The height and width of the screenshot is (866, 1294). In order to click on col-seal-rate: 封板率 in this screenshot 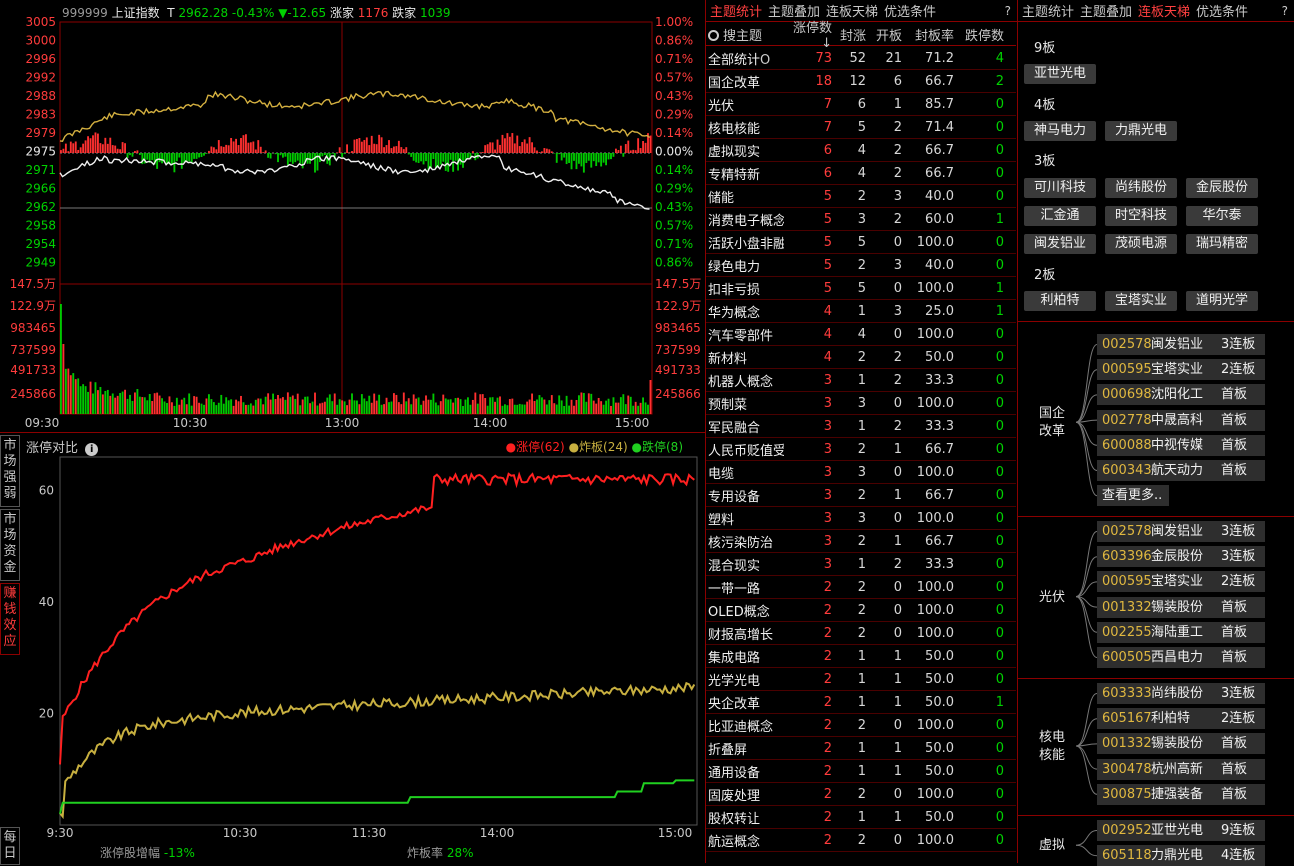, I will do `click(928, 34)`.